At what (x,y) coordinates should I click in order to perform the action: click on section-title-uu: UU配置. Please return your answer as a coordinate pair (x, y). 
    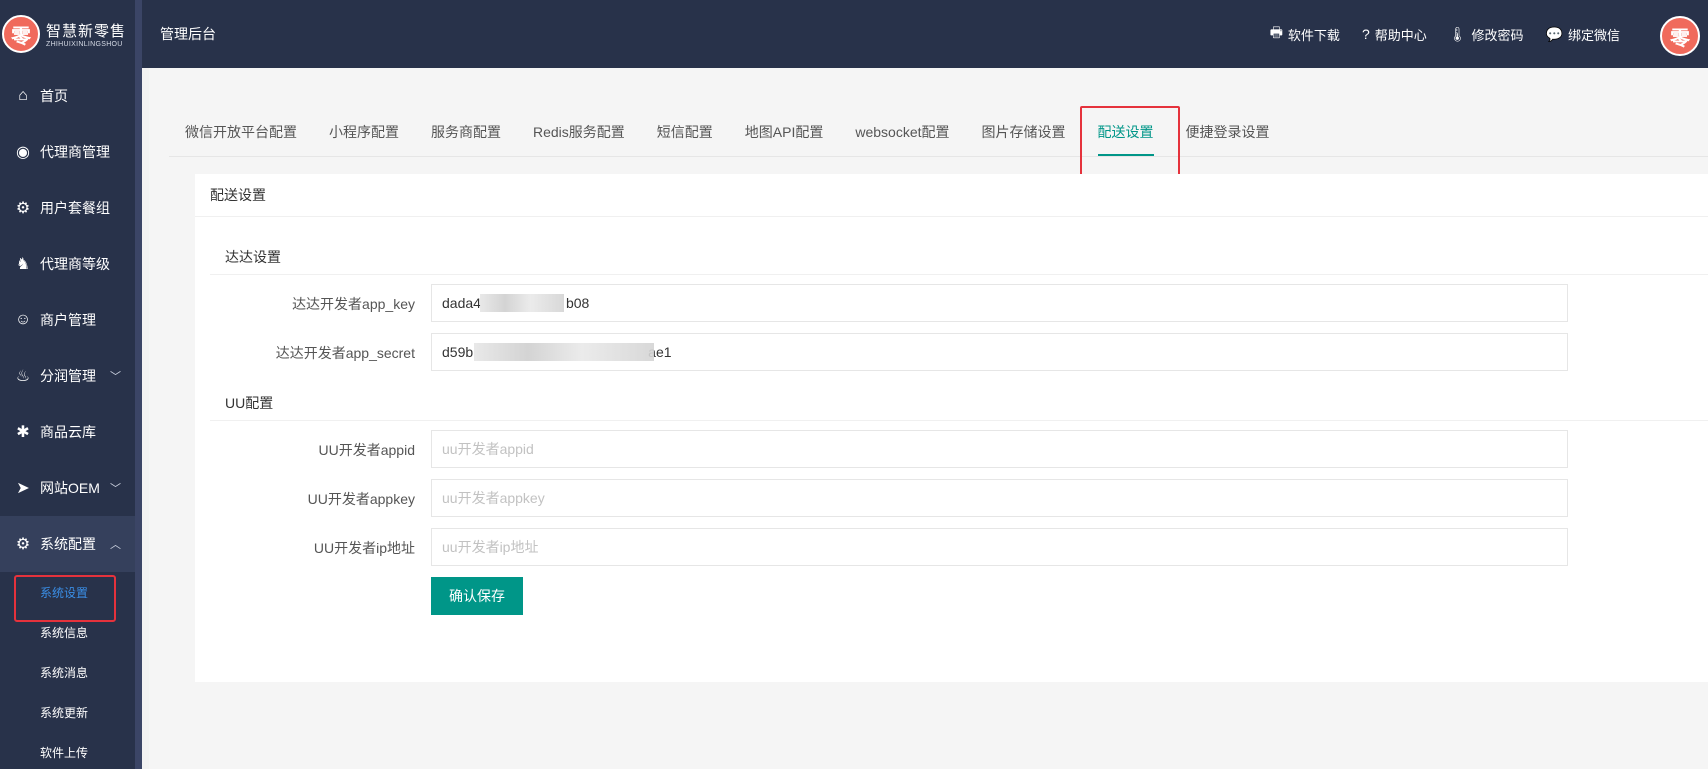
    Looking at the image, I should click on (249, 403).